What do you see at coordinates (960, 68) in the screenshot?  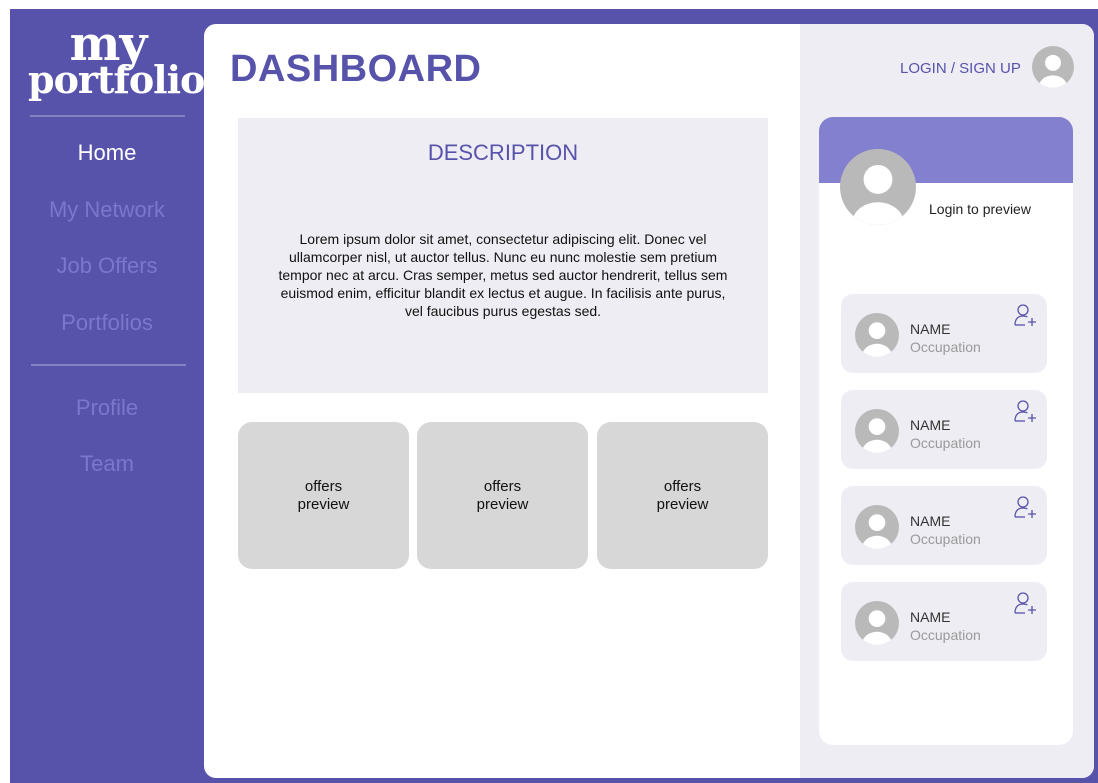 I see `login-signup-link: LOGIN / SIGN UP` at bounding box center [960, 68].